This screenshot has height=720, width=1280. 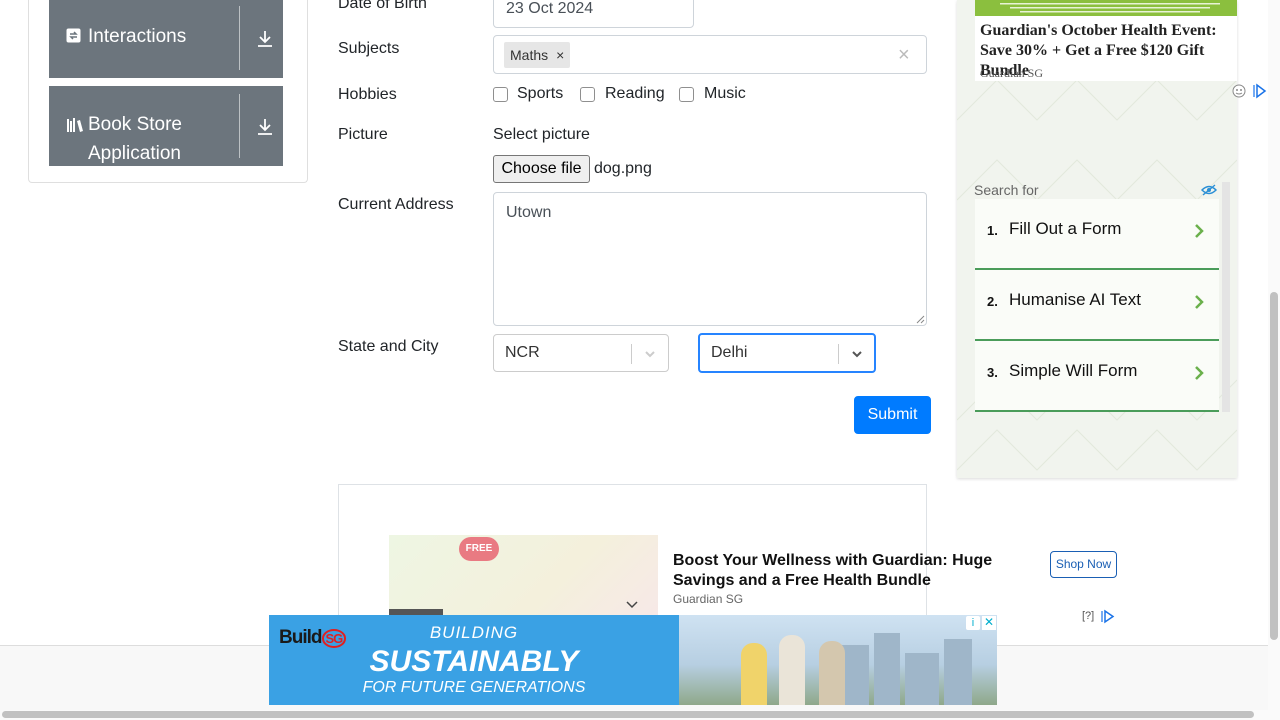 What do you see at coordinates (500, 94) in the screenshot?
I see `sports-checkbox` at bounding box center [500, 94].